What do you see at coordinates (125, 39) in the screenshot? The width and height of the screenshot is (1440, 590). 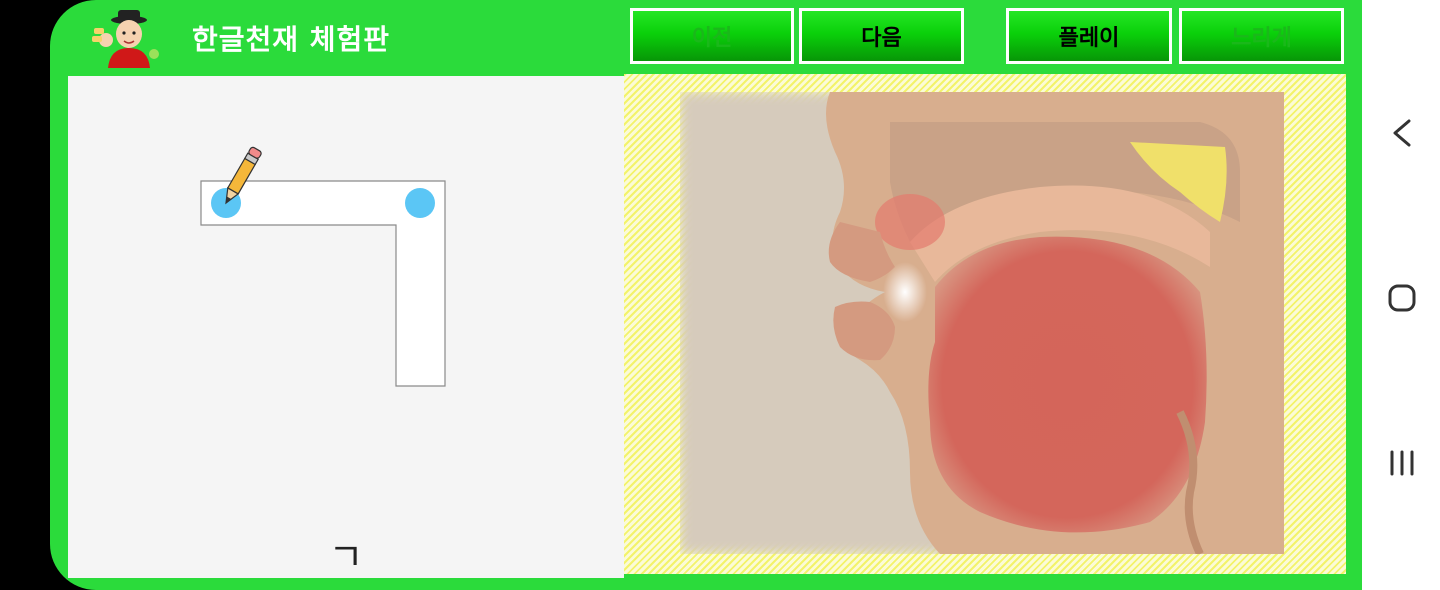 I see `mascot-icon` at bounding box center [125, 39].